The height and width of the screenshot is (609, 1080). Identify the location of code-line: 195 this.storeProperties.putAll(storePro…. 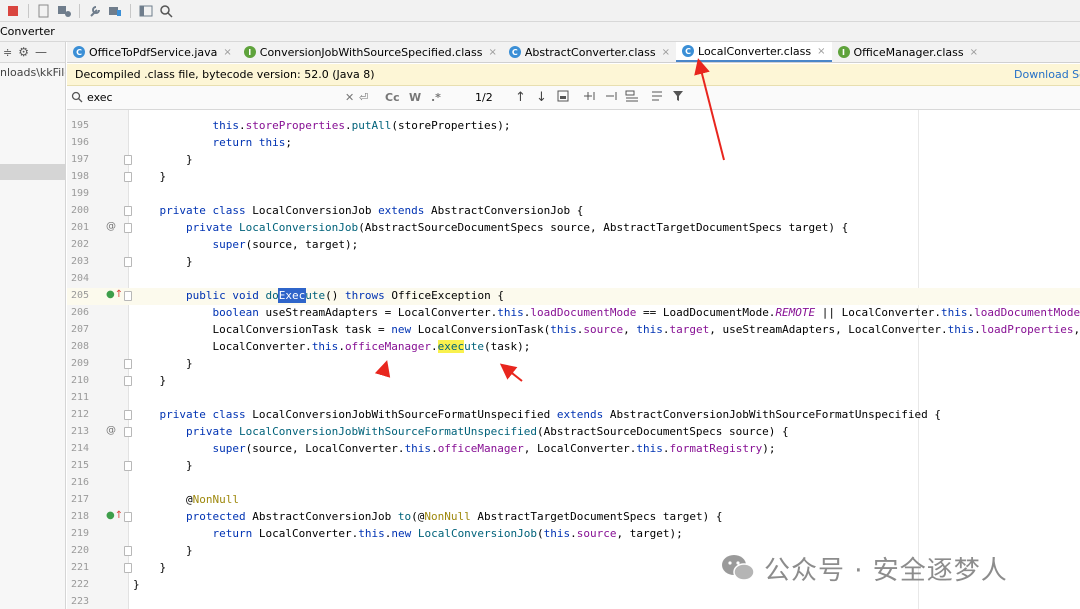
(573, 126).